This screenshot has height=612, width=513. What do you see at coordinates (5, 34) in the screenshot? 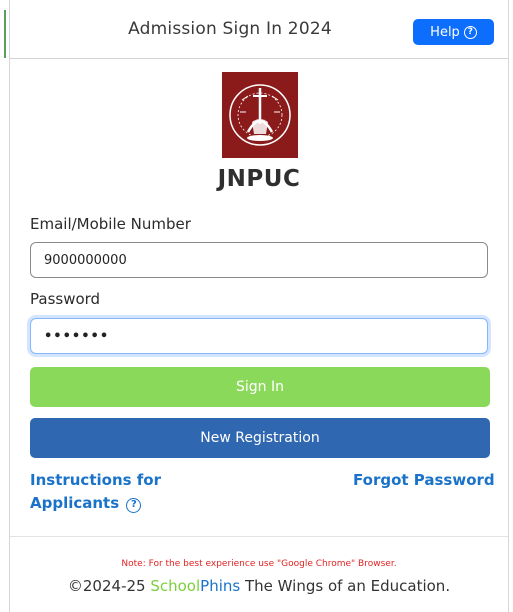
I see `edge-accent-line` at bounding box center [5, 34].